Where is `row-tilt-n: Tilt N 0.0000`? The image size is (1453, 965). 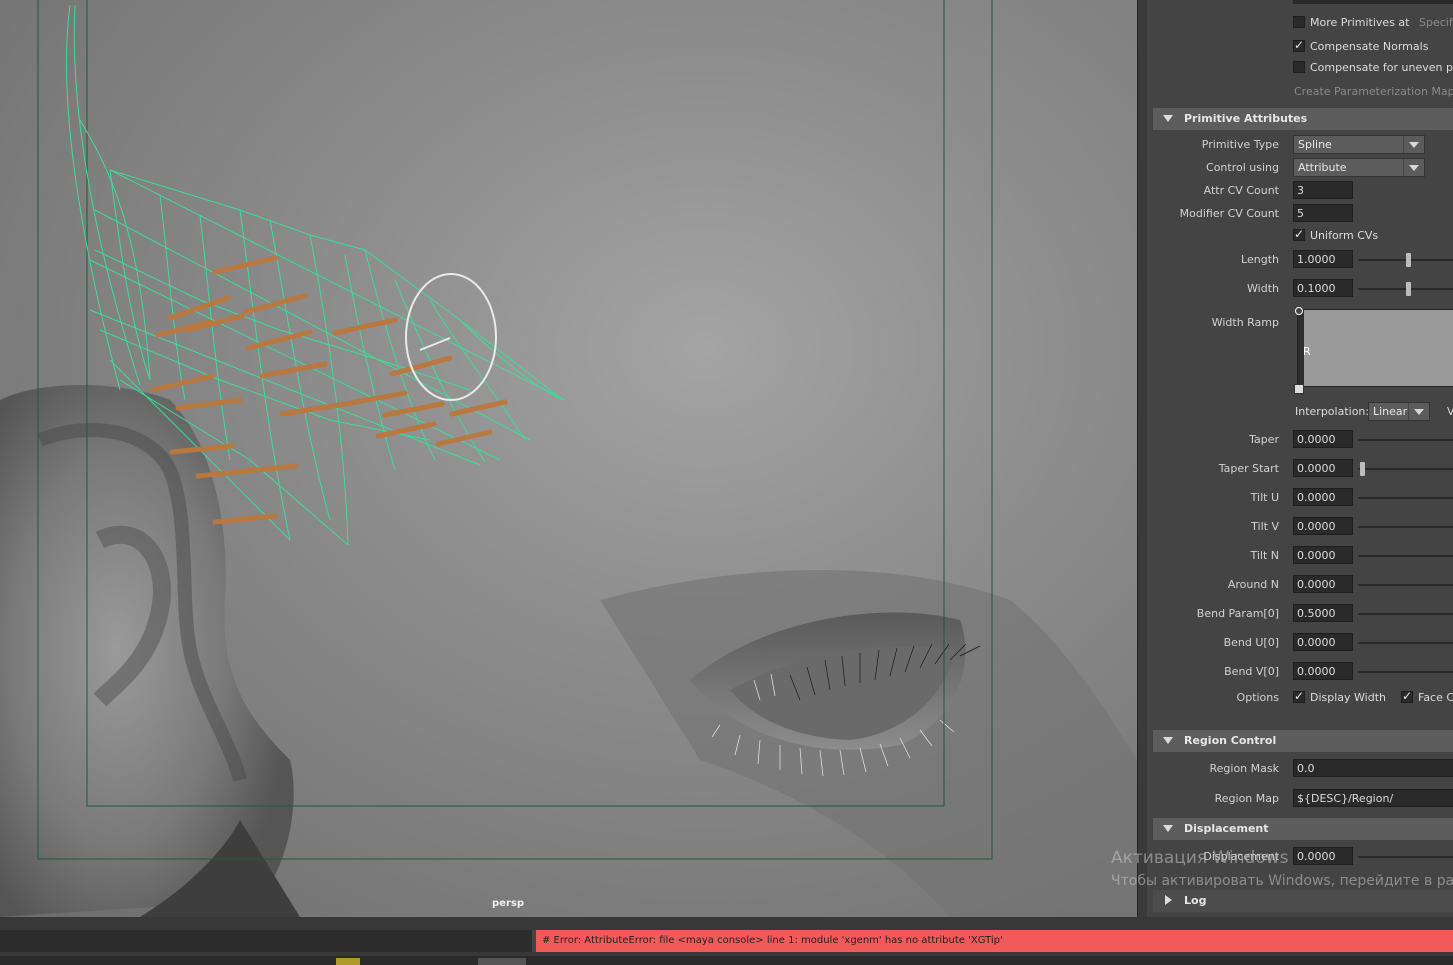
row-tilt-n: Tilt N 0.0000 is located at coordinates (1300, 556).